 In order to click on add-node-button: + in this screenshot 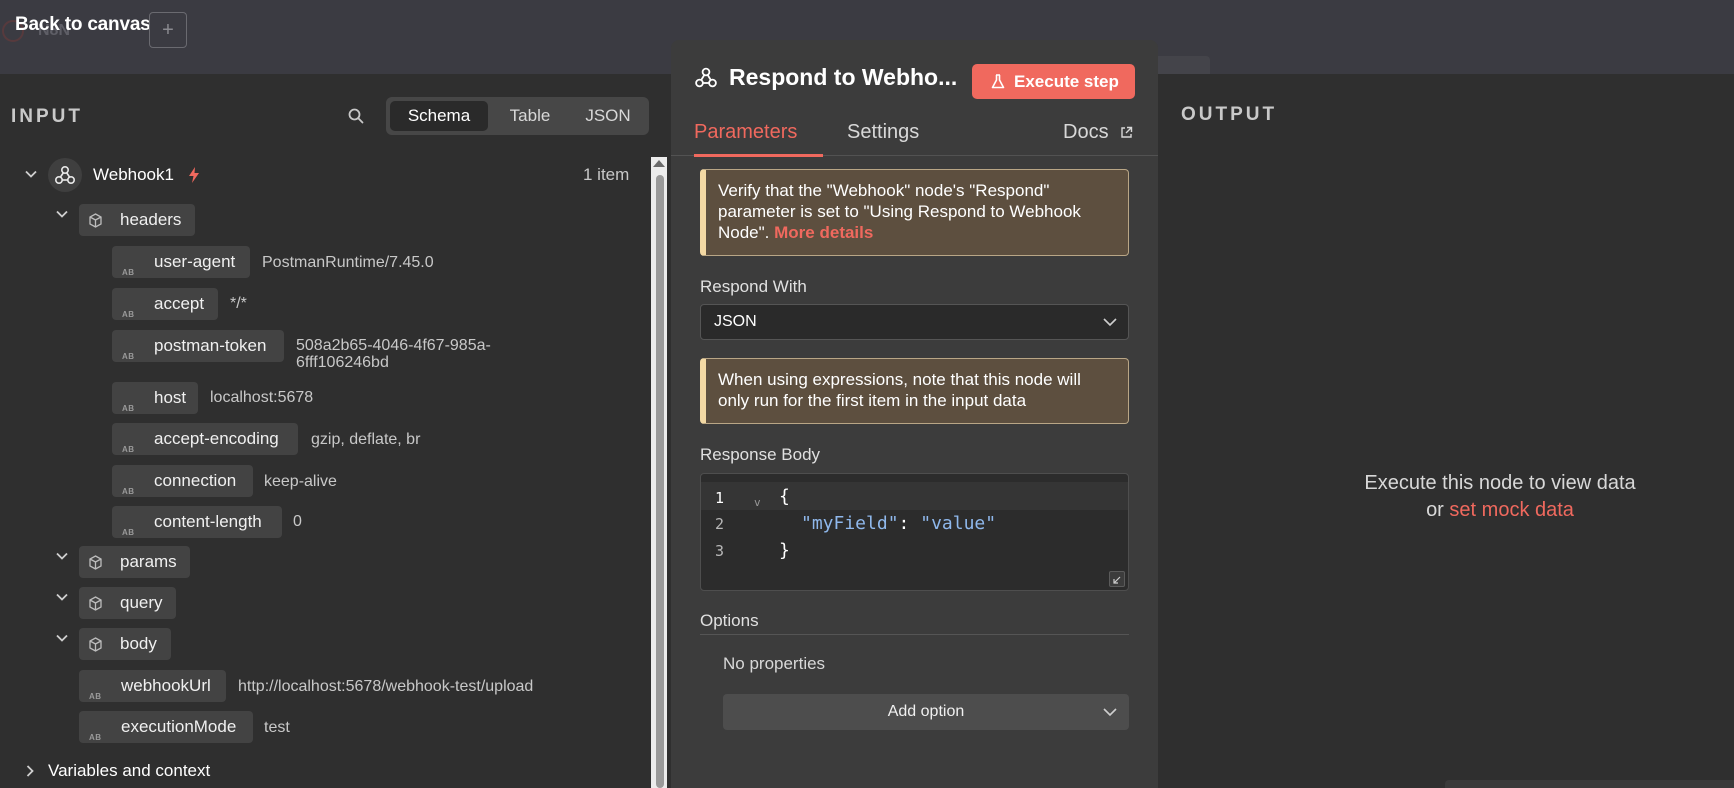, I will do `click(168, 30)`.